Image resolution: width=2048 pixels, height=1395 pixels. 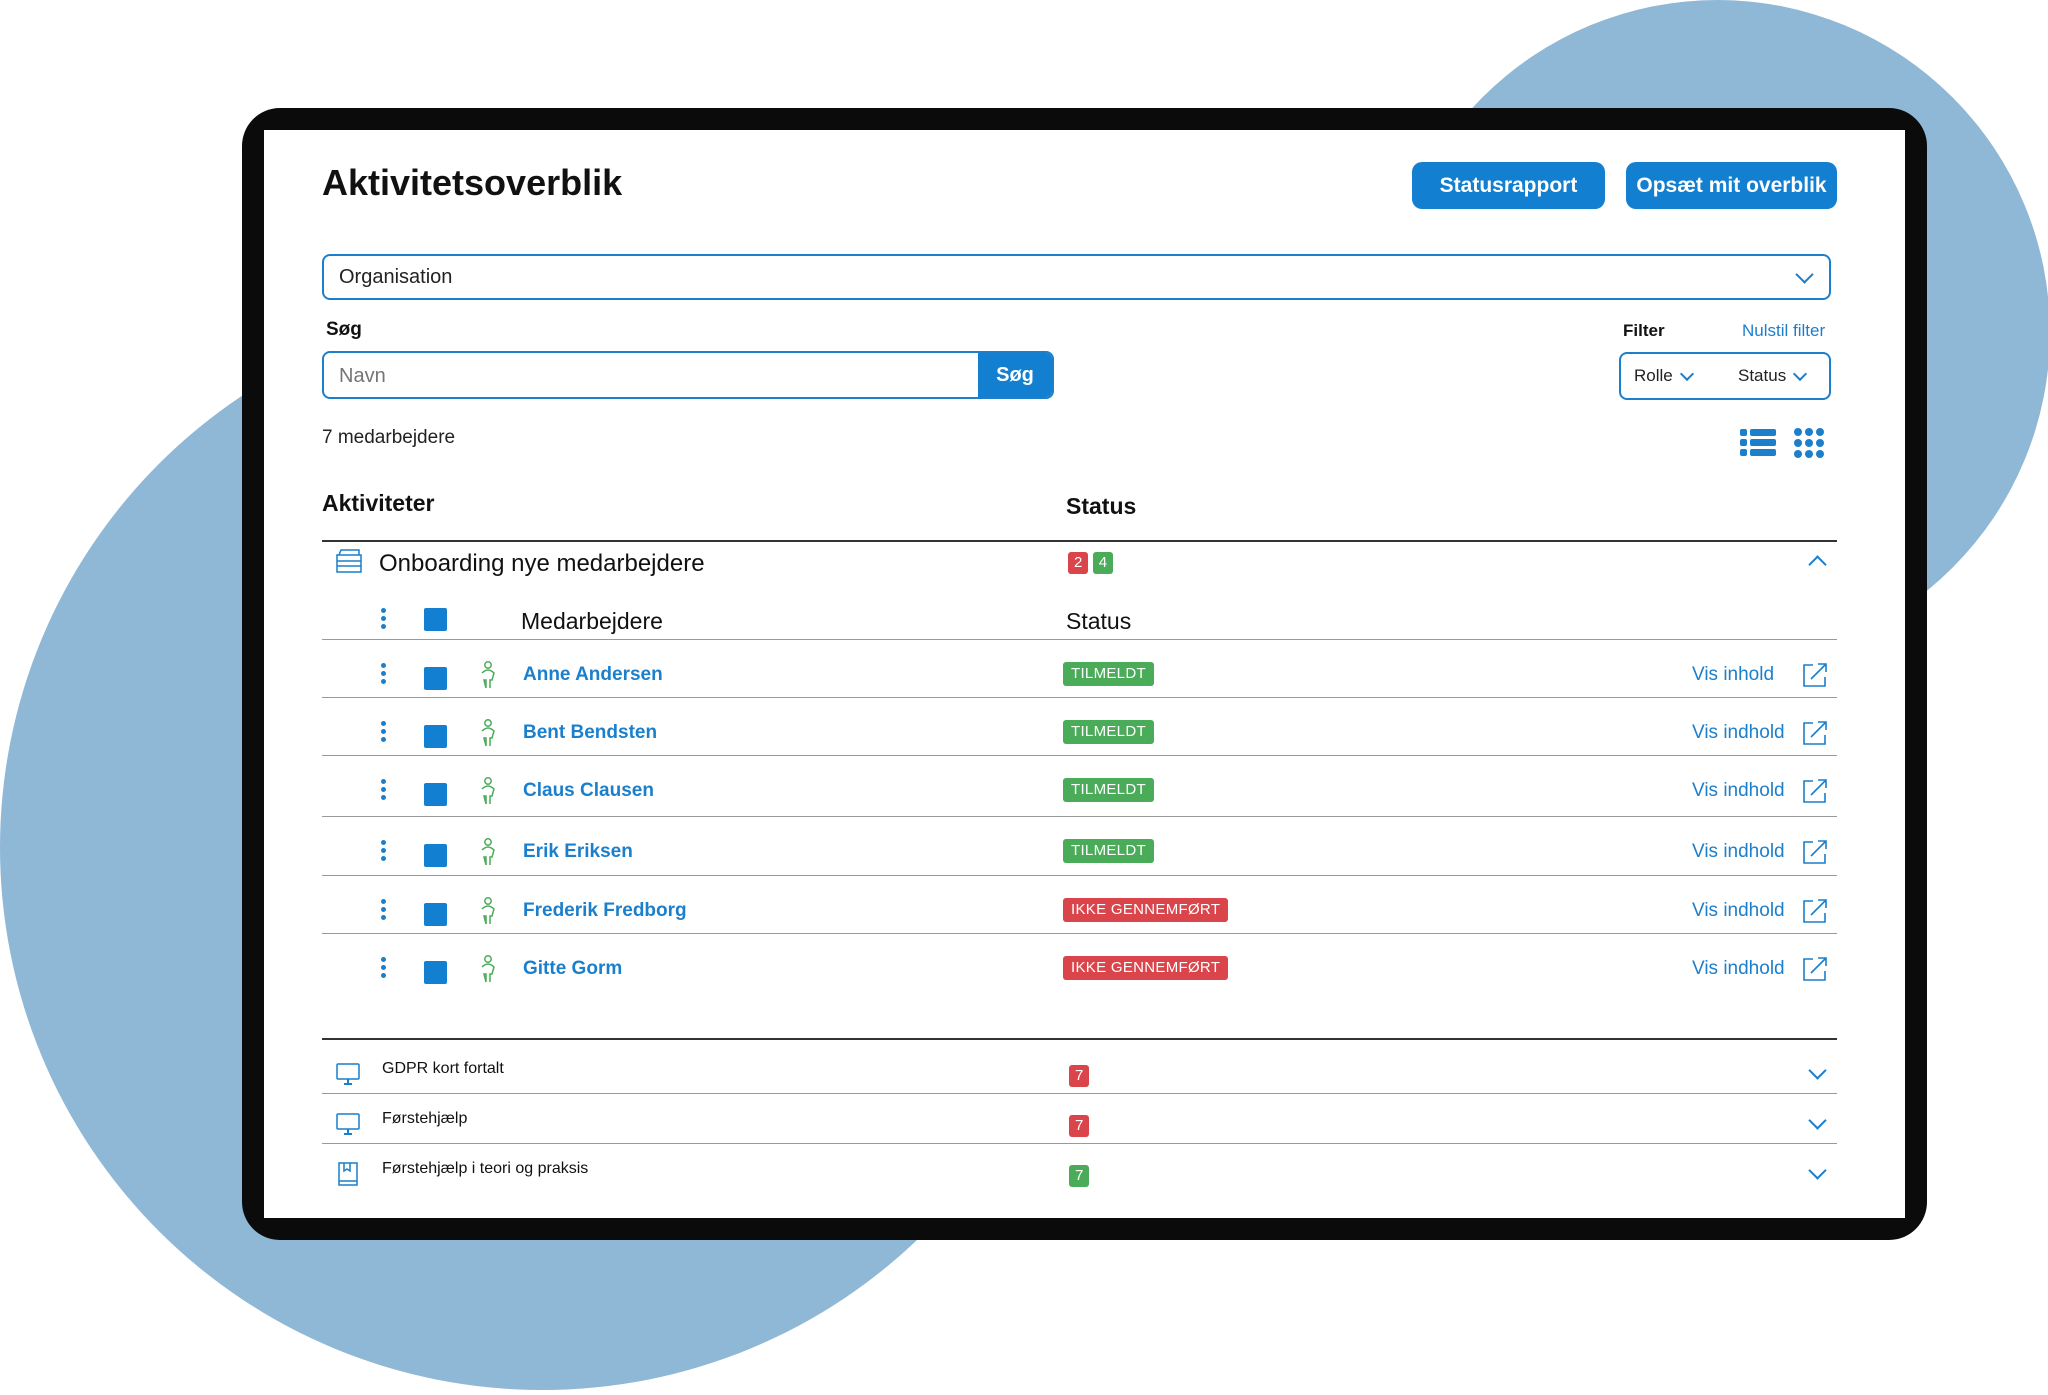 What do you see at coordinates (1644, 330) in the screenshot?
I see `filter-label: Filter` at bounding box center [1644, 330].